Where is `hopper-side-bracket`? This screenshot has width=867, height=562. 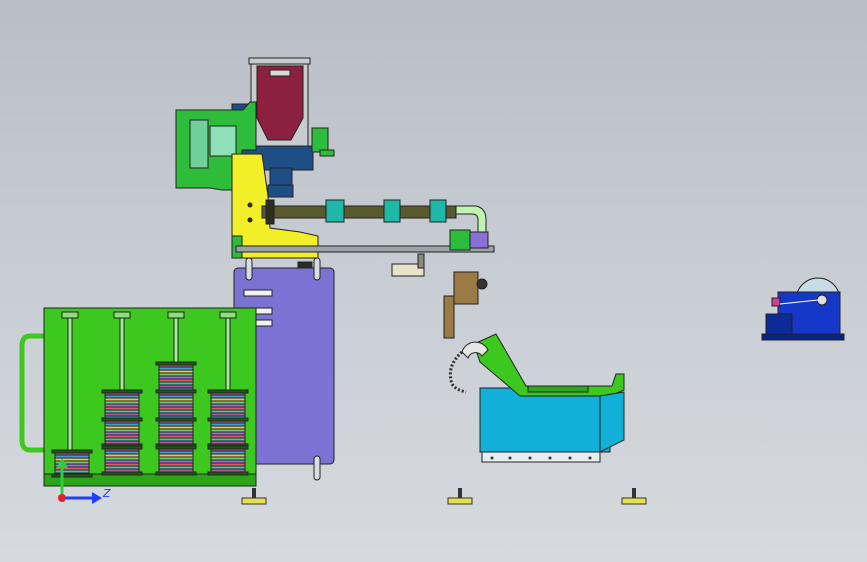
hopper-side-bracket is located at coordinates (320, 140).